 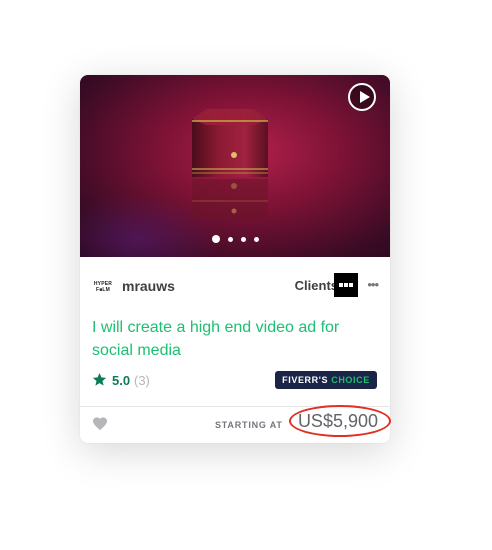 What do you see at coordinates (99, 379) in the screenshot?
I see `star-icon` at bounding box center [99, 379].